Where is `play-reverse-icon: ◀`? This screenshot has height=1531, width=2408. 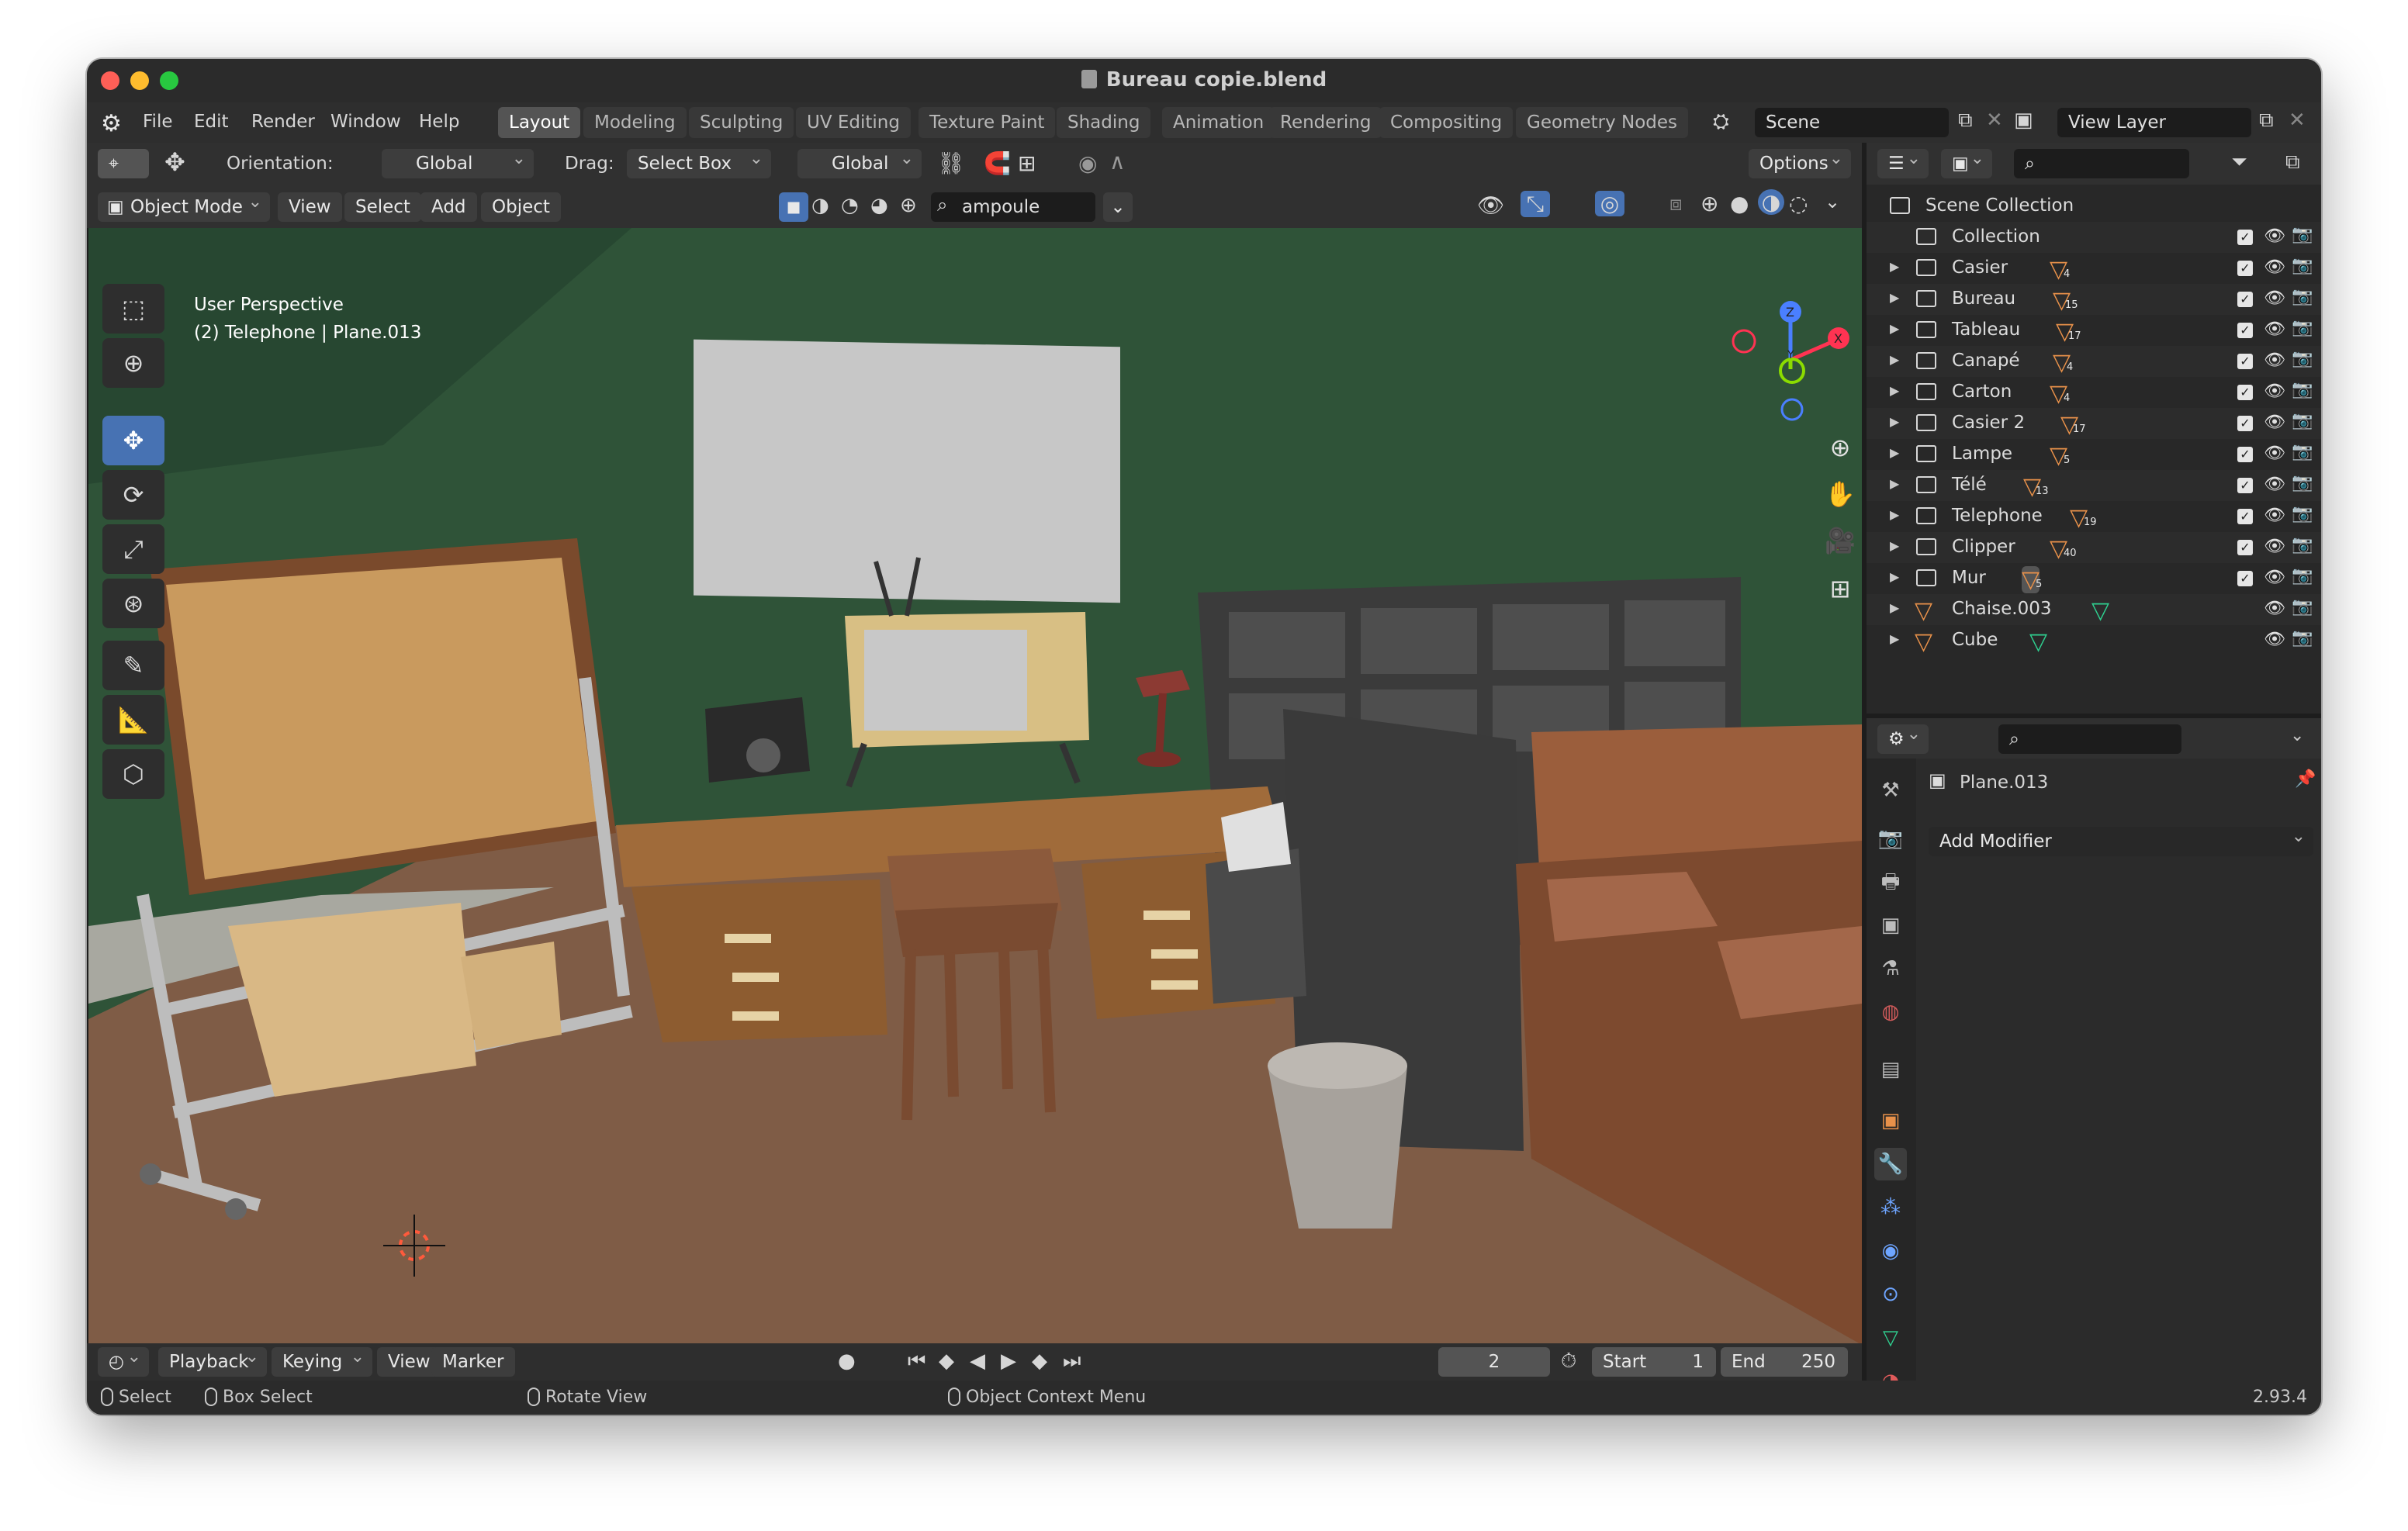 play-reverse-icon: ◀ is located at coordinates (977, 1361).